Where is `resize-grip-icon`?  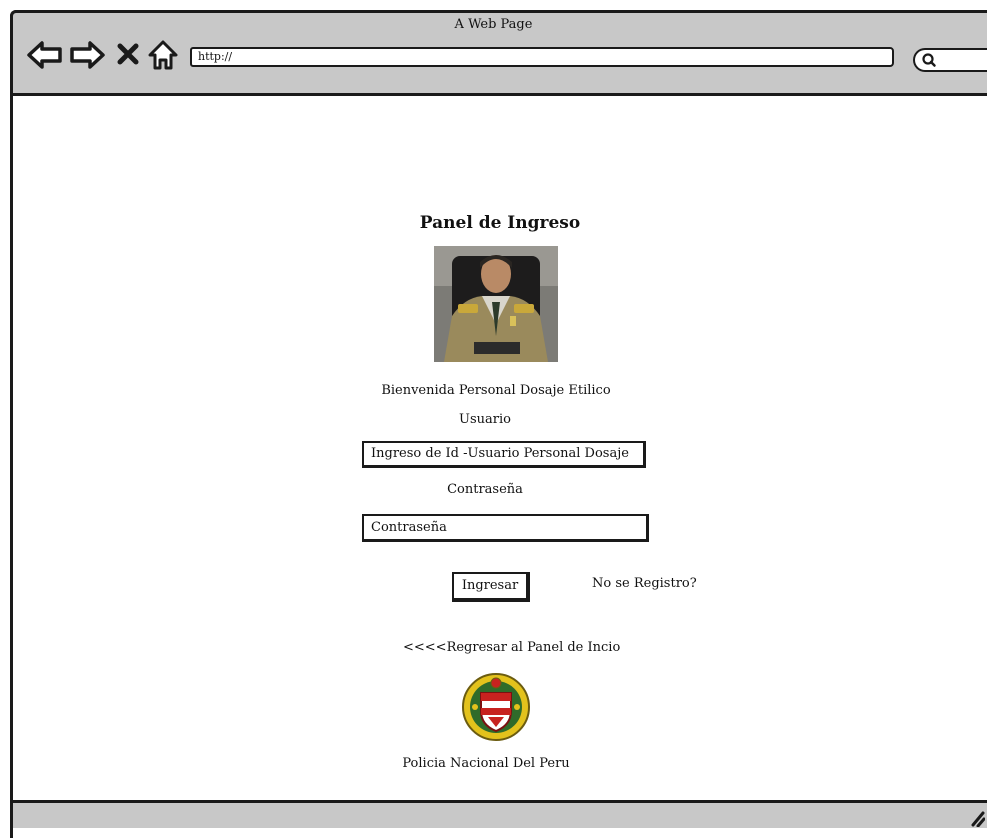 resize-grip-icon is located at coordinates (977, 818).